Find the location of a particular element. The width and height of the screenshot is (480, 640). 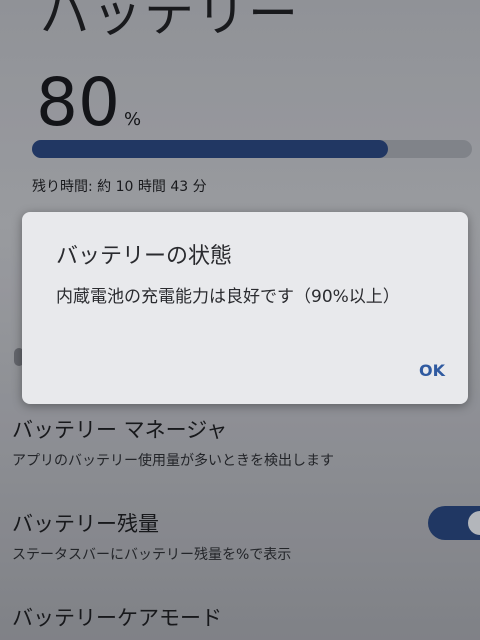

dialog-title: バッテリーの状態 is located at coordinates (144, 256).